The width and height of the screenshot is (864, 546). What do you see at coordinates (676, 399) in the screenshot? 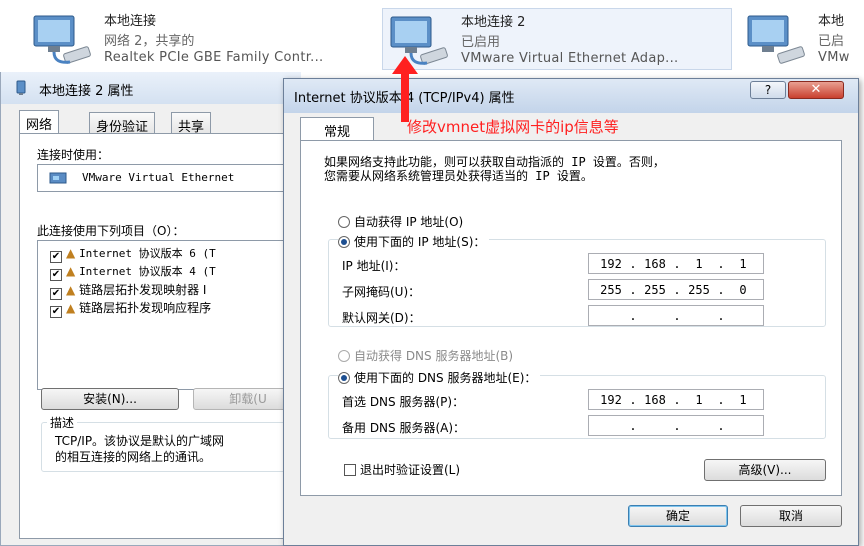
I see `preferred-dns-field: 192. 168. 1. 1` at bounding box center [676, 399].